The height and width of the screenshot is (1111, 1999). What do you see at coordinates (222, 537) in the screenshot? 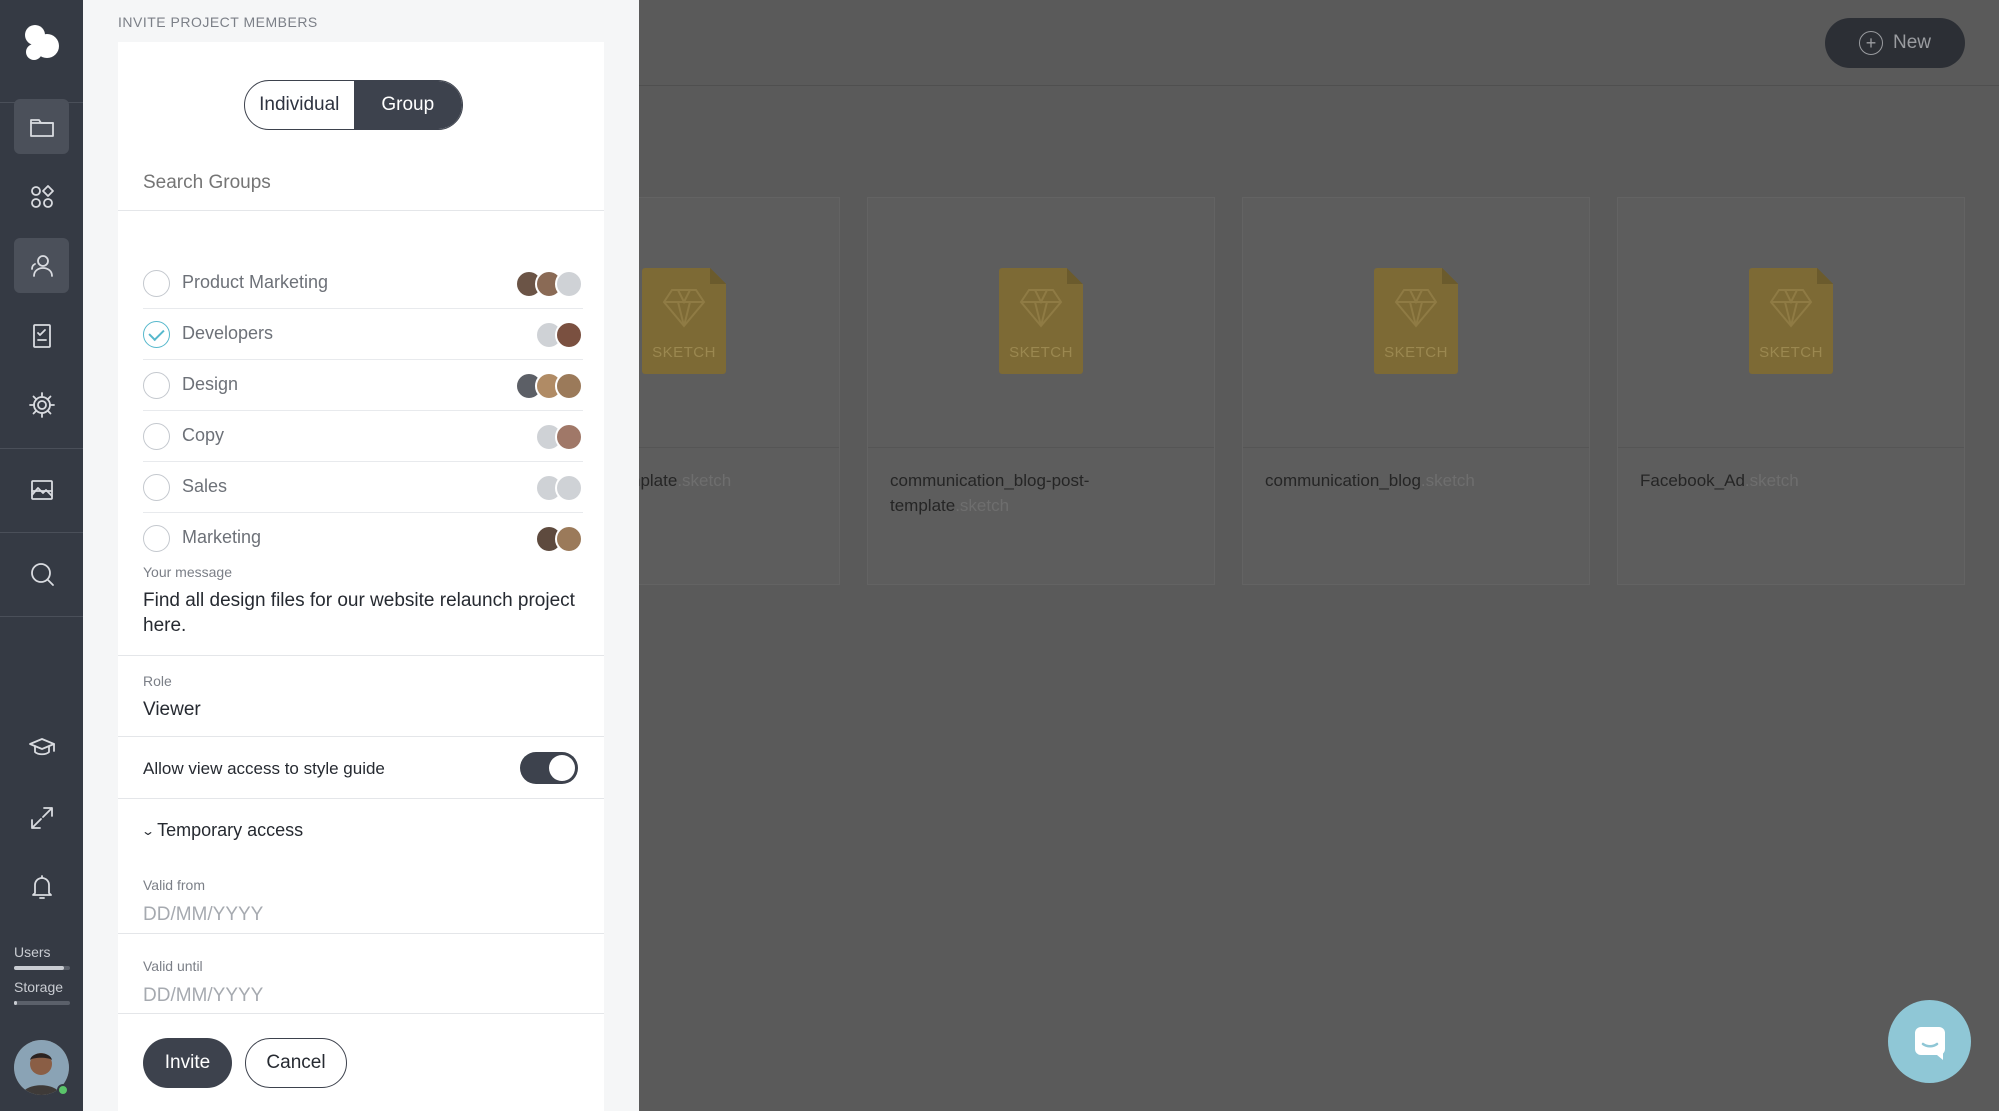
I see `group-name: Marketing` at bounding box center [222, 537].